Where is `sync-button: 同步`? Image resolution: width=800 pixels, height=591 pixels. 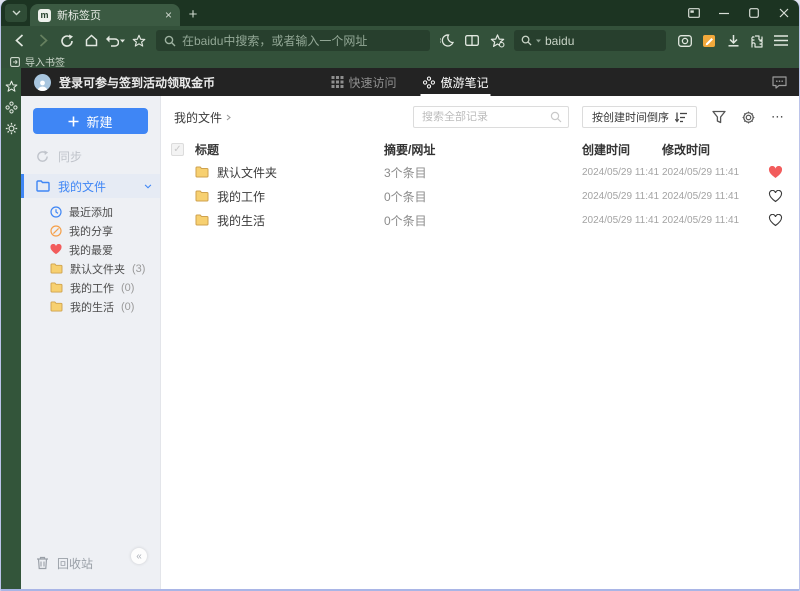 sync-button: 同步 is located at coordinates (90, 156).